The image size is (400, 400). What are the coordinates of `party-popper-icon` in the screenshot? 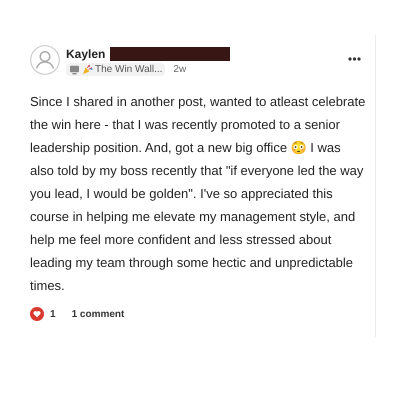 It's located at (87, 69).